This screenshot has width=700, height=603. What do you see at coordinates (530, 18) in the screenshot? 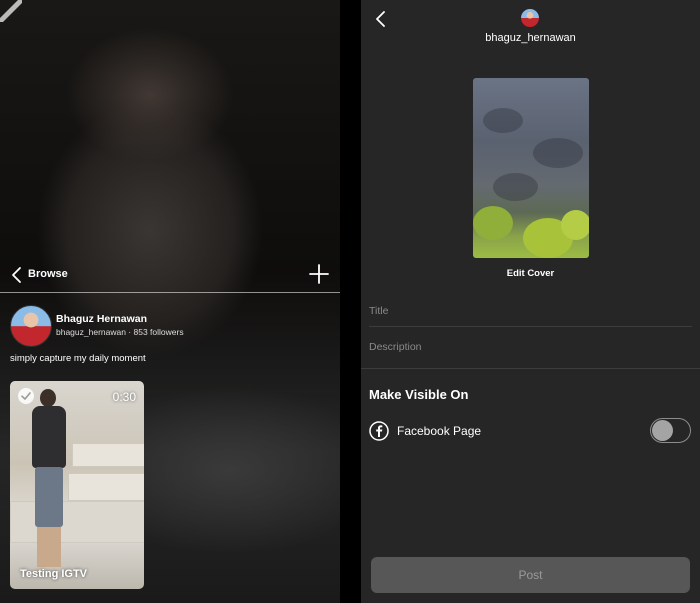
I see `profile-avatar` at bounding box center [530, 18].